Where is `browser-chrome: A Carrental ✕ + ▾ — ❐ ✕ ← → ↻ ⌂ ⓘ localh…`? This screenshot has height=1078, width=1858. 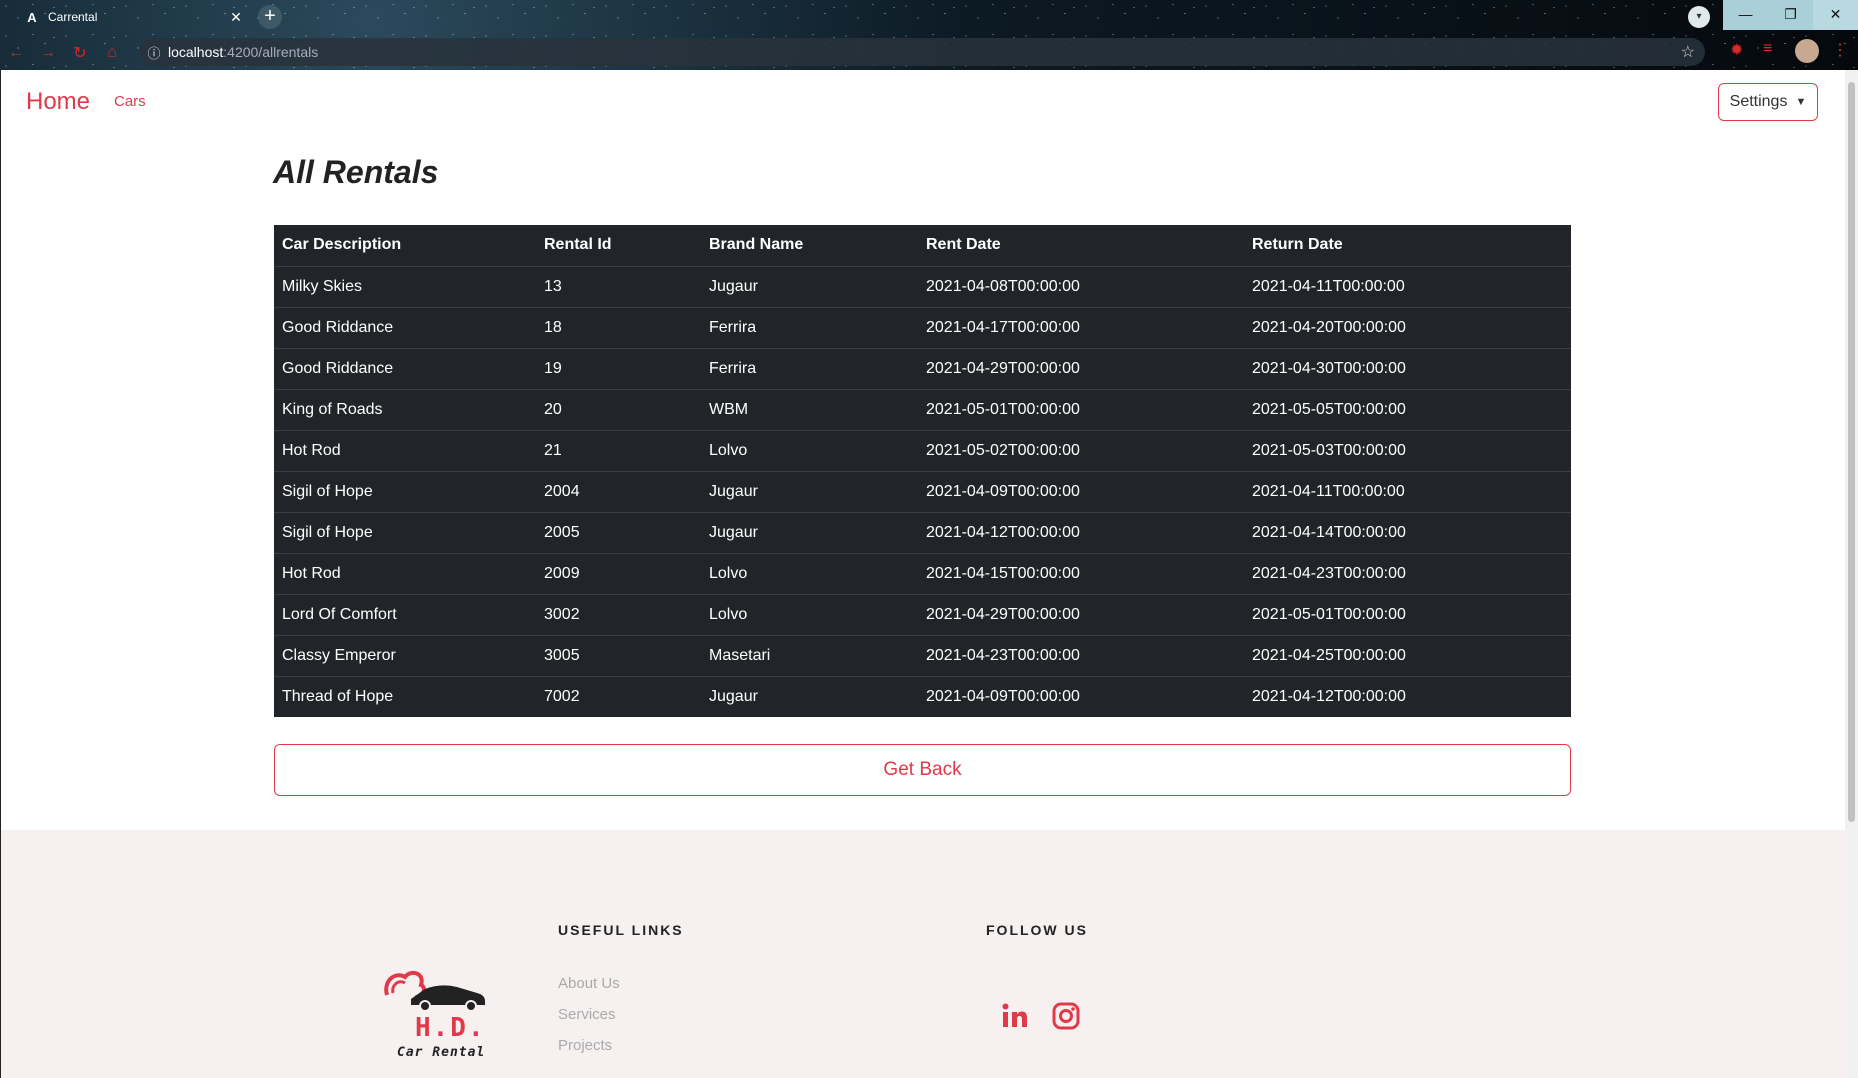 browser-chrome: A Carrental ✕ + ▾ — ❐ ✕ ← → ↻ ⌂ ⓘ localh… is located at coordinates (929, 35).